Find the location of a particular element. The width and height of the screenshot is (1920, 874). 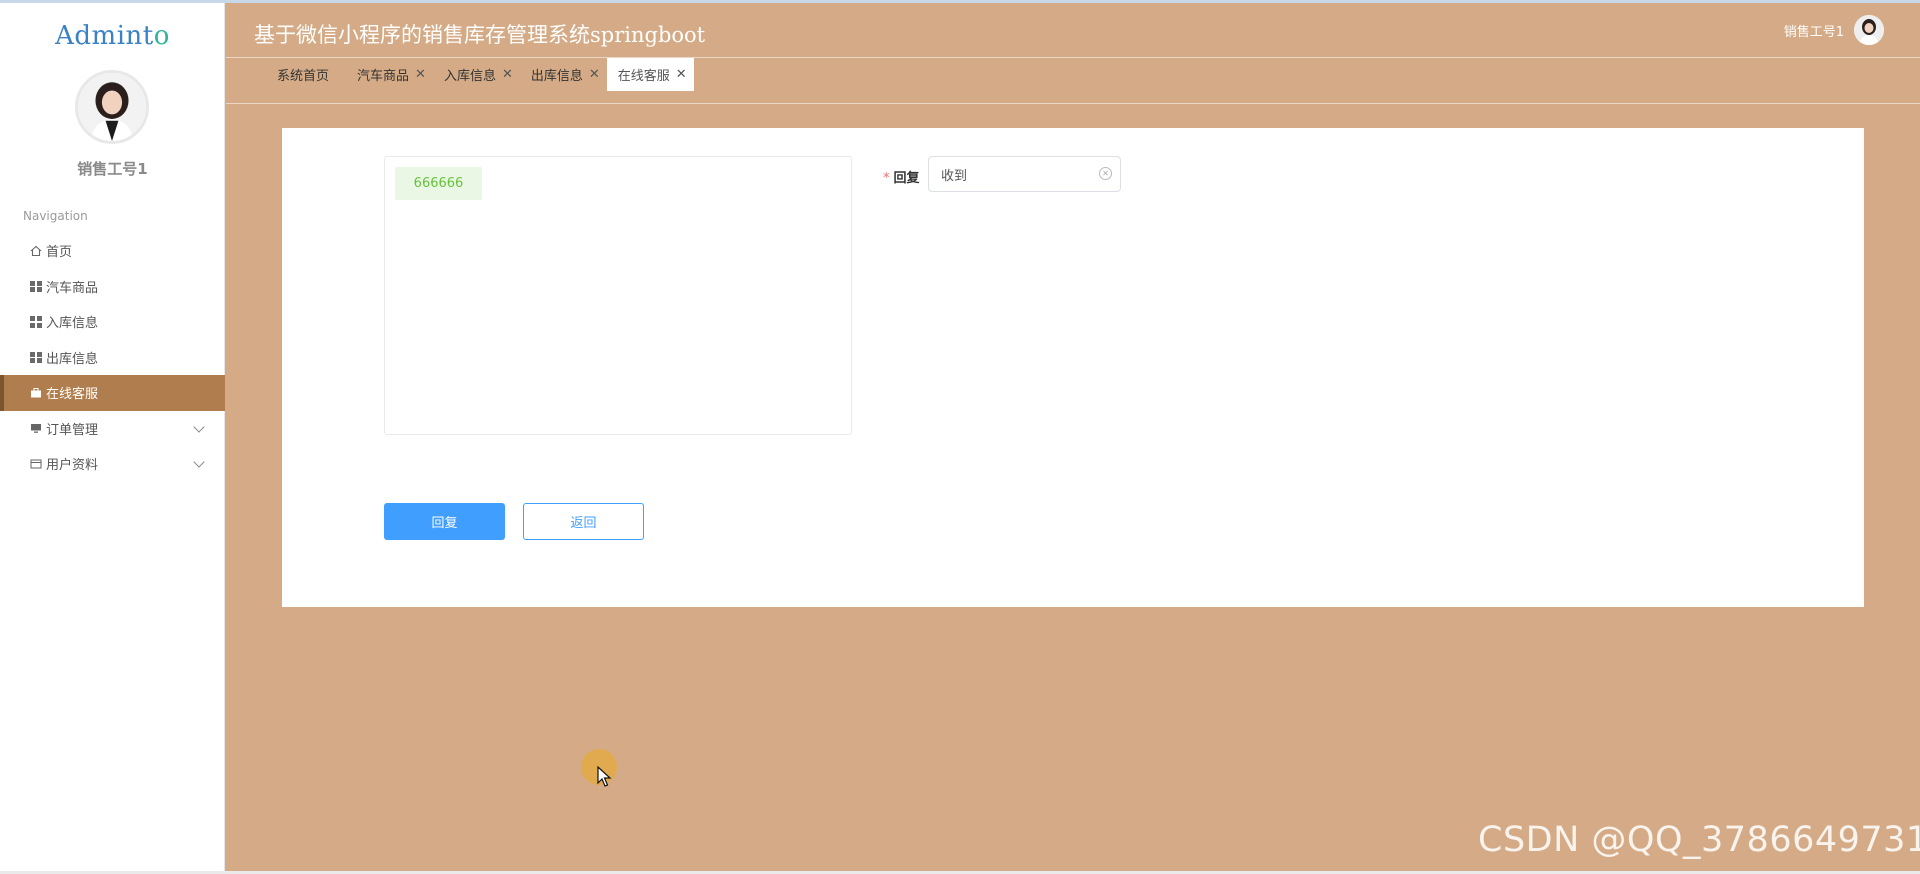

reply-field-label: * 回复 is located at coordinates (901, 176).